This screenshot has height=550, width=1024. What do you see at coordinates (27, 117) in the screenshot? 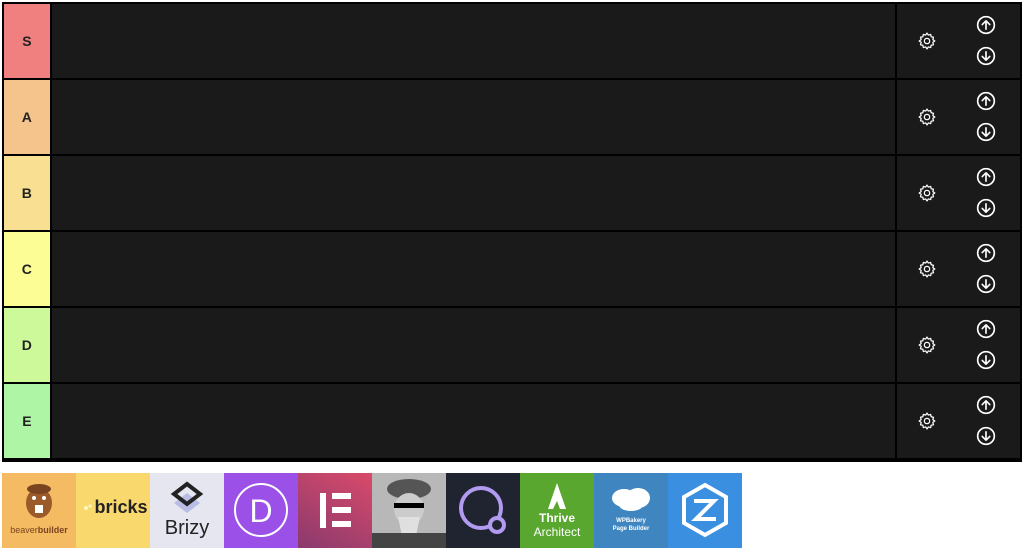
I see `tier-label: A` at bounding box center [27, 117].